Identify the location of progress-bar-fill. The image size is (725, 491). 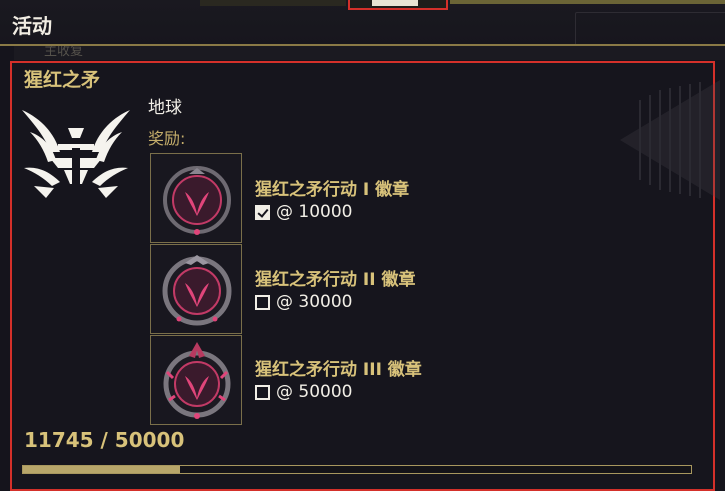
(101, 469).